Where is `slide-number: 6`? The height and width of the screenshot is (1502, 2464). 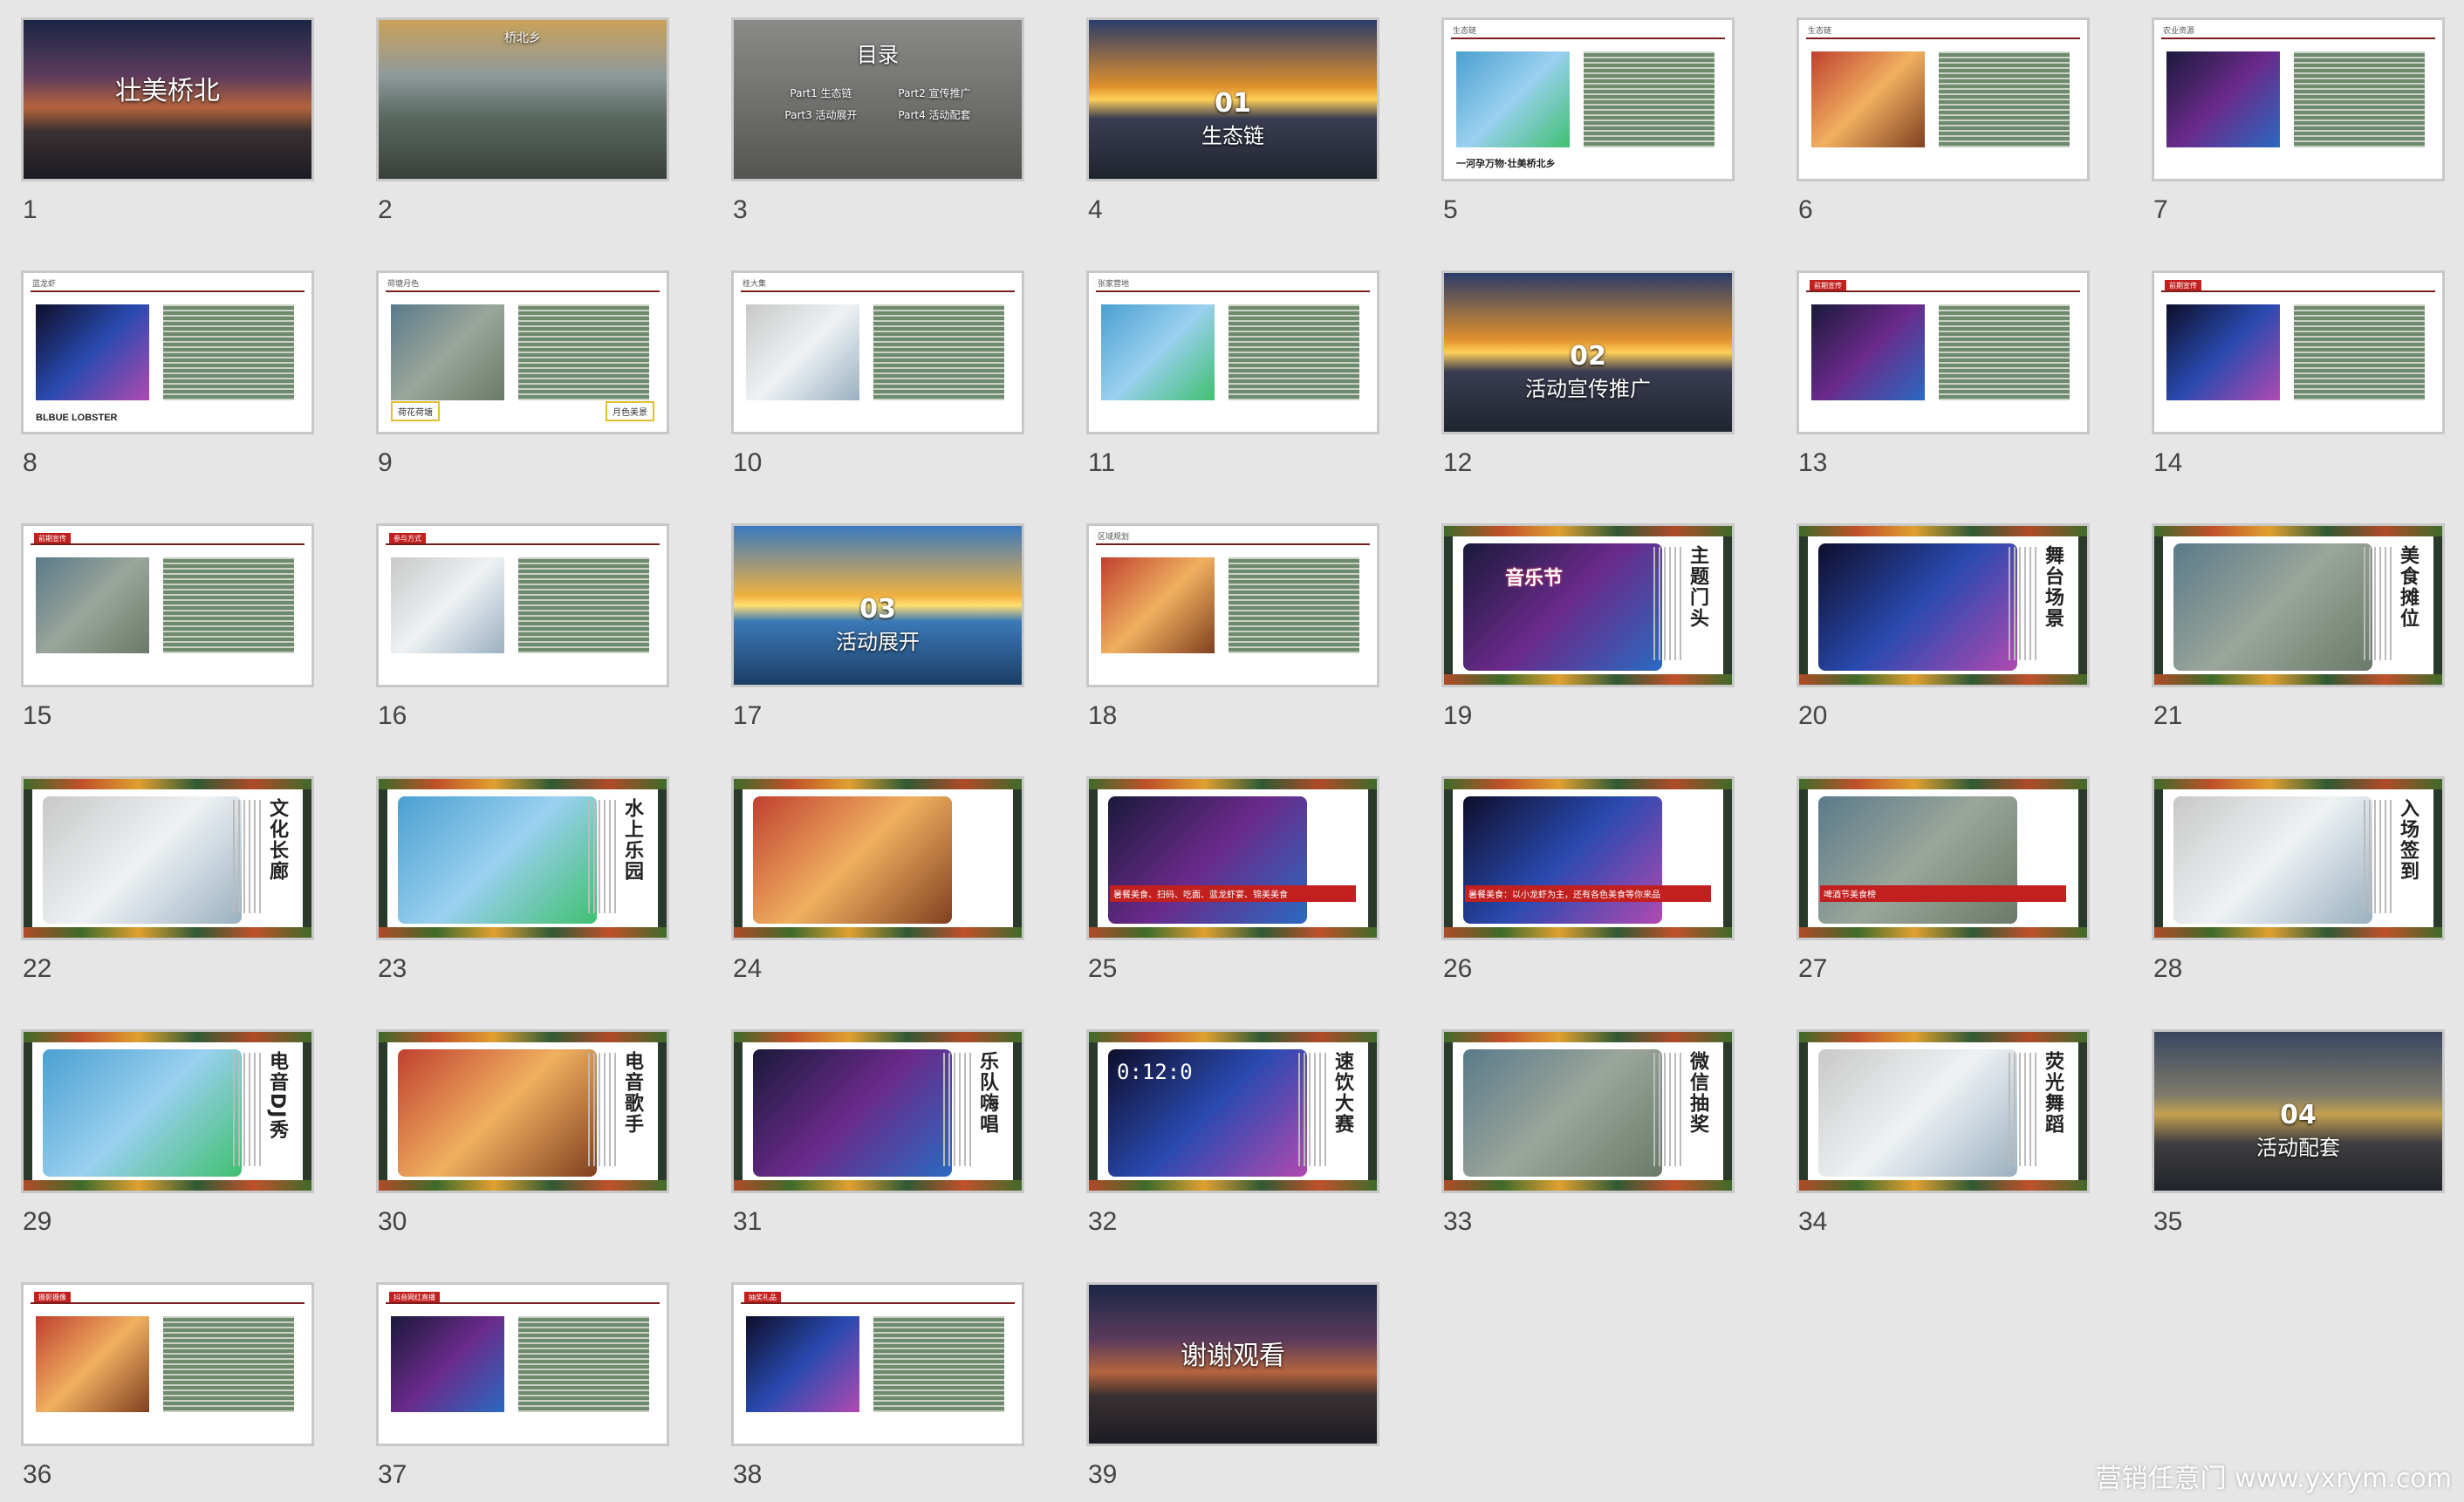 slide-number: 6 is located at coordinates (1805, 209).